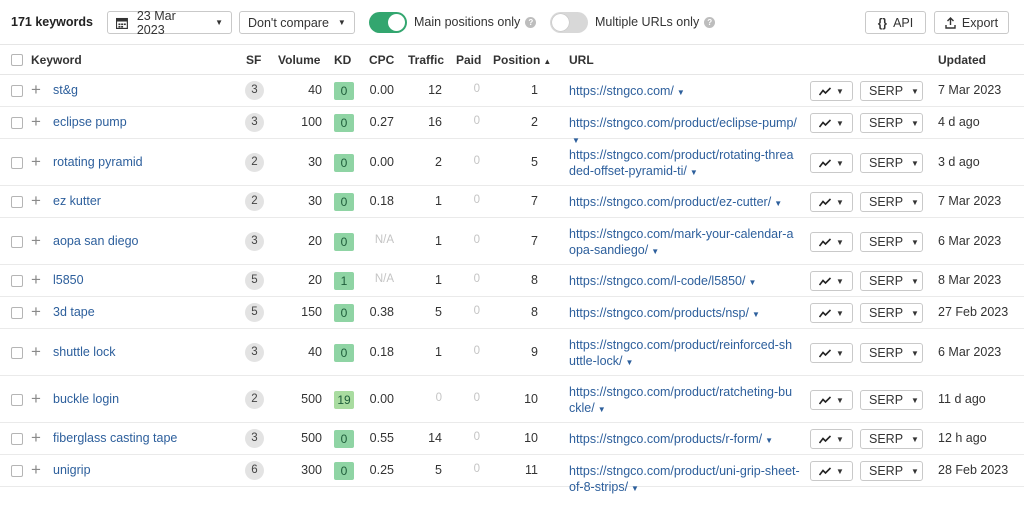  I want to click on keyword-link: fiberglass casting tape, so click(115, 438).